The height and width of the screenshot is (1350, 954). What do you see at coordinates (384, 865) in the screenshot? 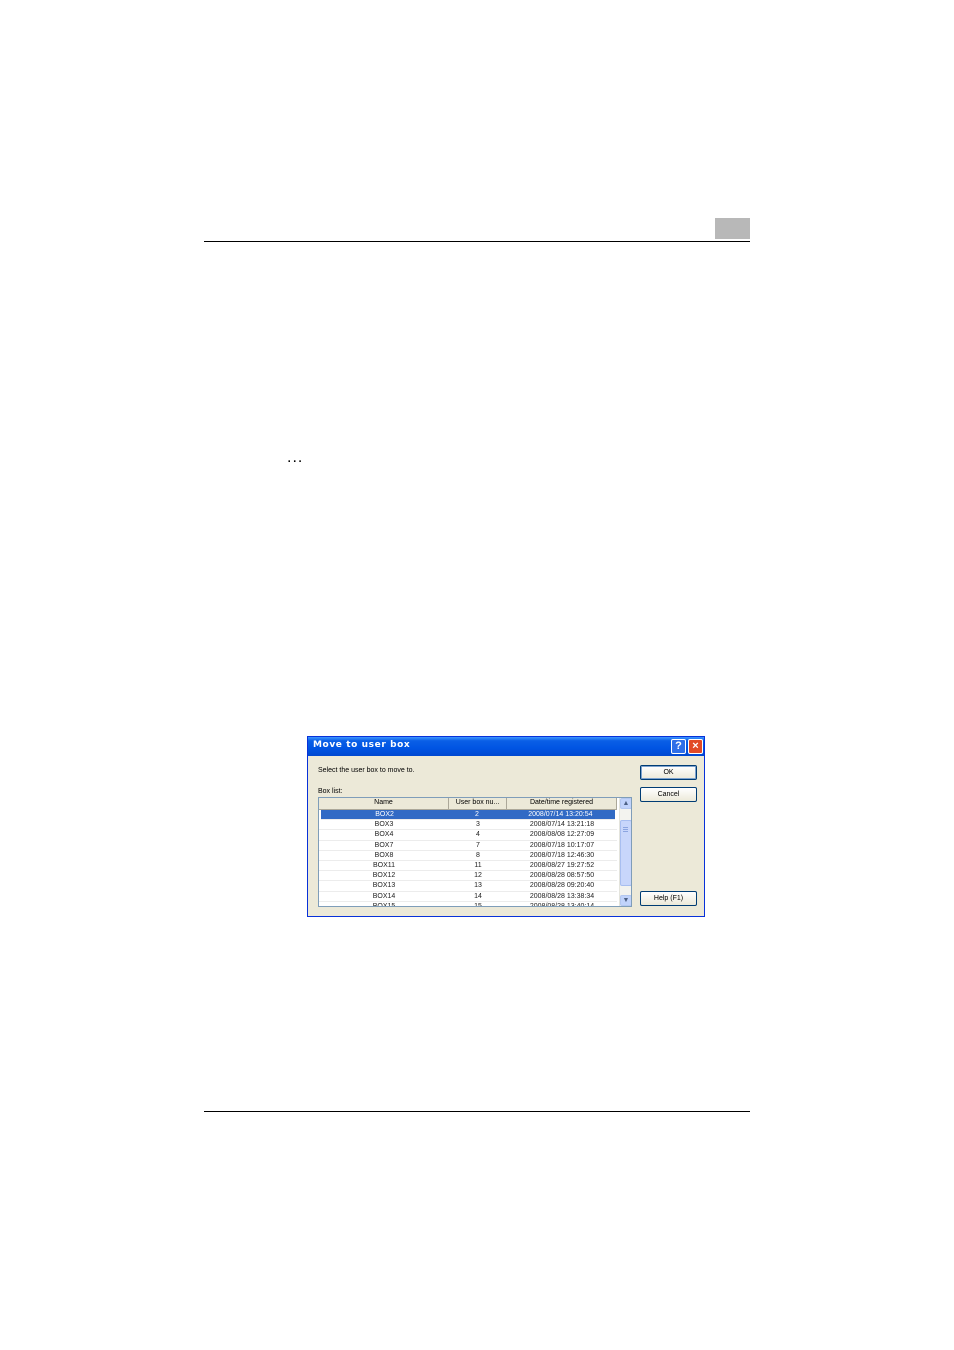
I see `row-name-cell: BOX11` at bounding box center [384, 865].